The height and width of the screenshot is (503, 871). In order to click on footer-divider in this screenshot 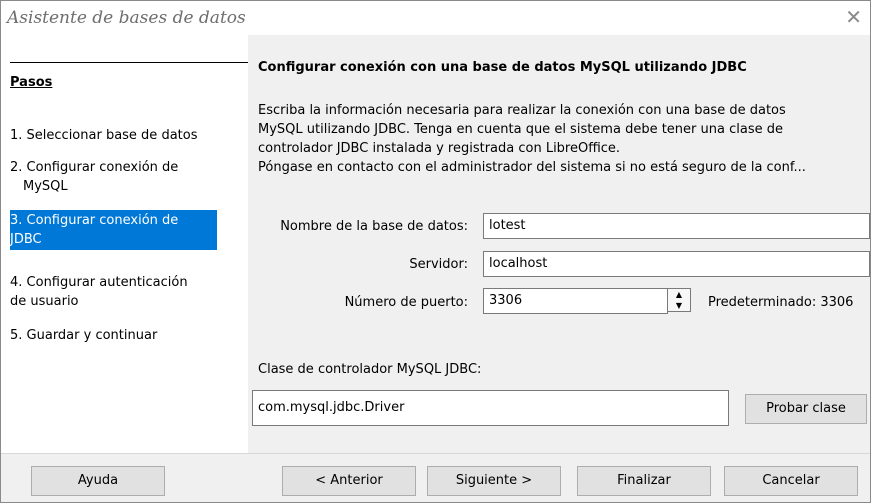, I will do `click(435, 453)`.